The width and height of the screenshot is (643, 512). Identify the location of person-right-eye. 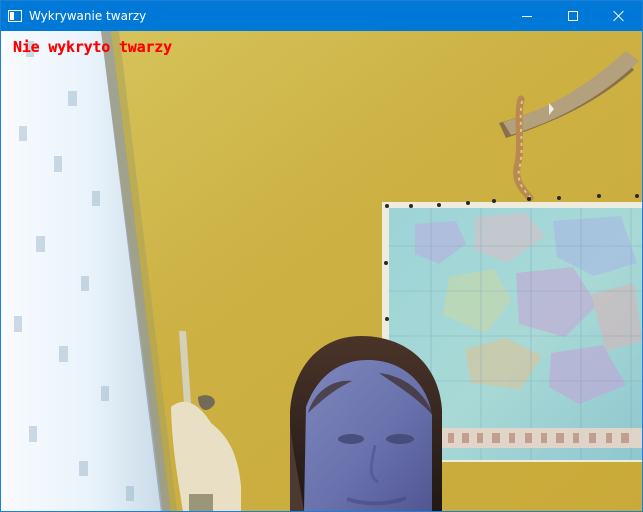
(400, 439).